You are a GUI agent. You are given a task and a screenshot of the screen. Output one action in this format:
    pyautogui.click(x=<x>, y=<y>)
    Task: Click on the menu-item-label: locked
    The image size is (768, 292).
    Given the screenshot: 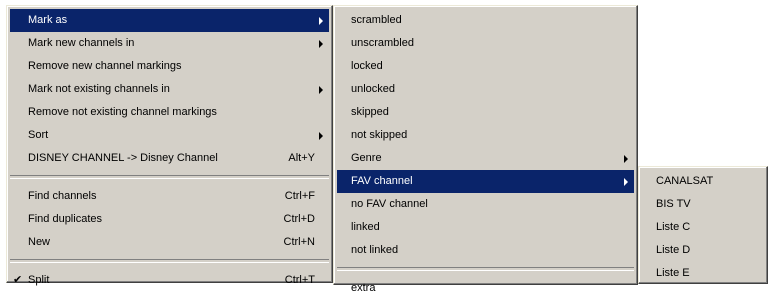 What is the action you would take?
    pyautogui.click(x=367, y=66)
    